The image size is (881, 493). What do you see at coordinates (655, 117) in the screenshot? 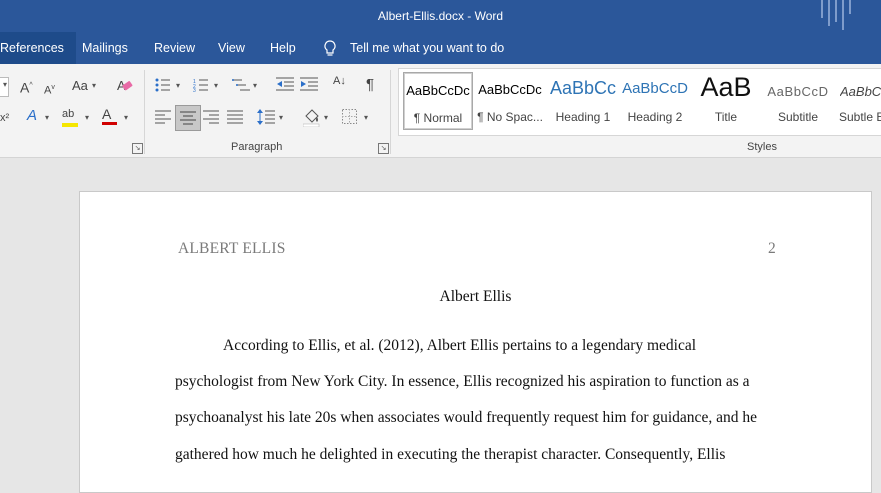
I see `style-heading-2-name: Heading 2` at bounding box center [655, 117].